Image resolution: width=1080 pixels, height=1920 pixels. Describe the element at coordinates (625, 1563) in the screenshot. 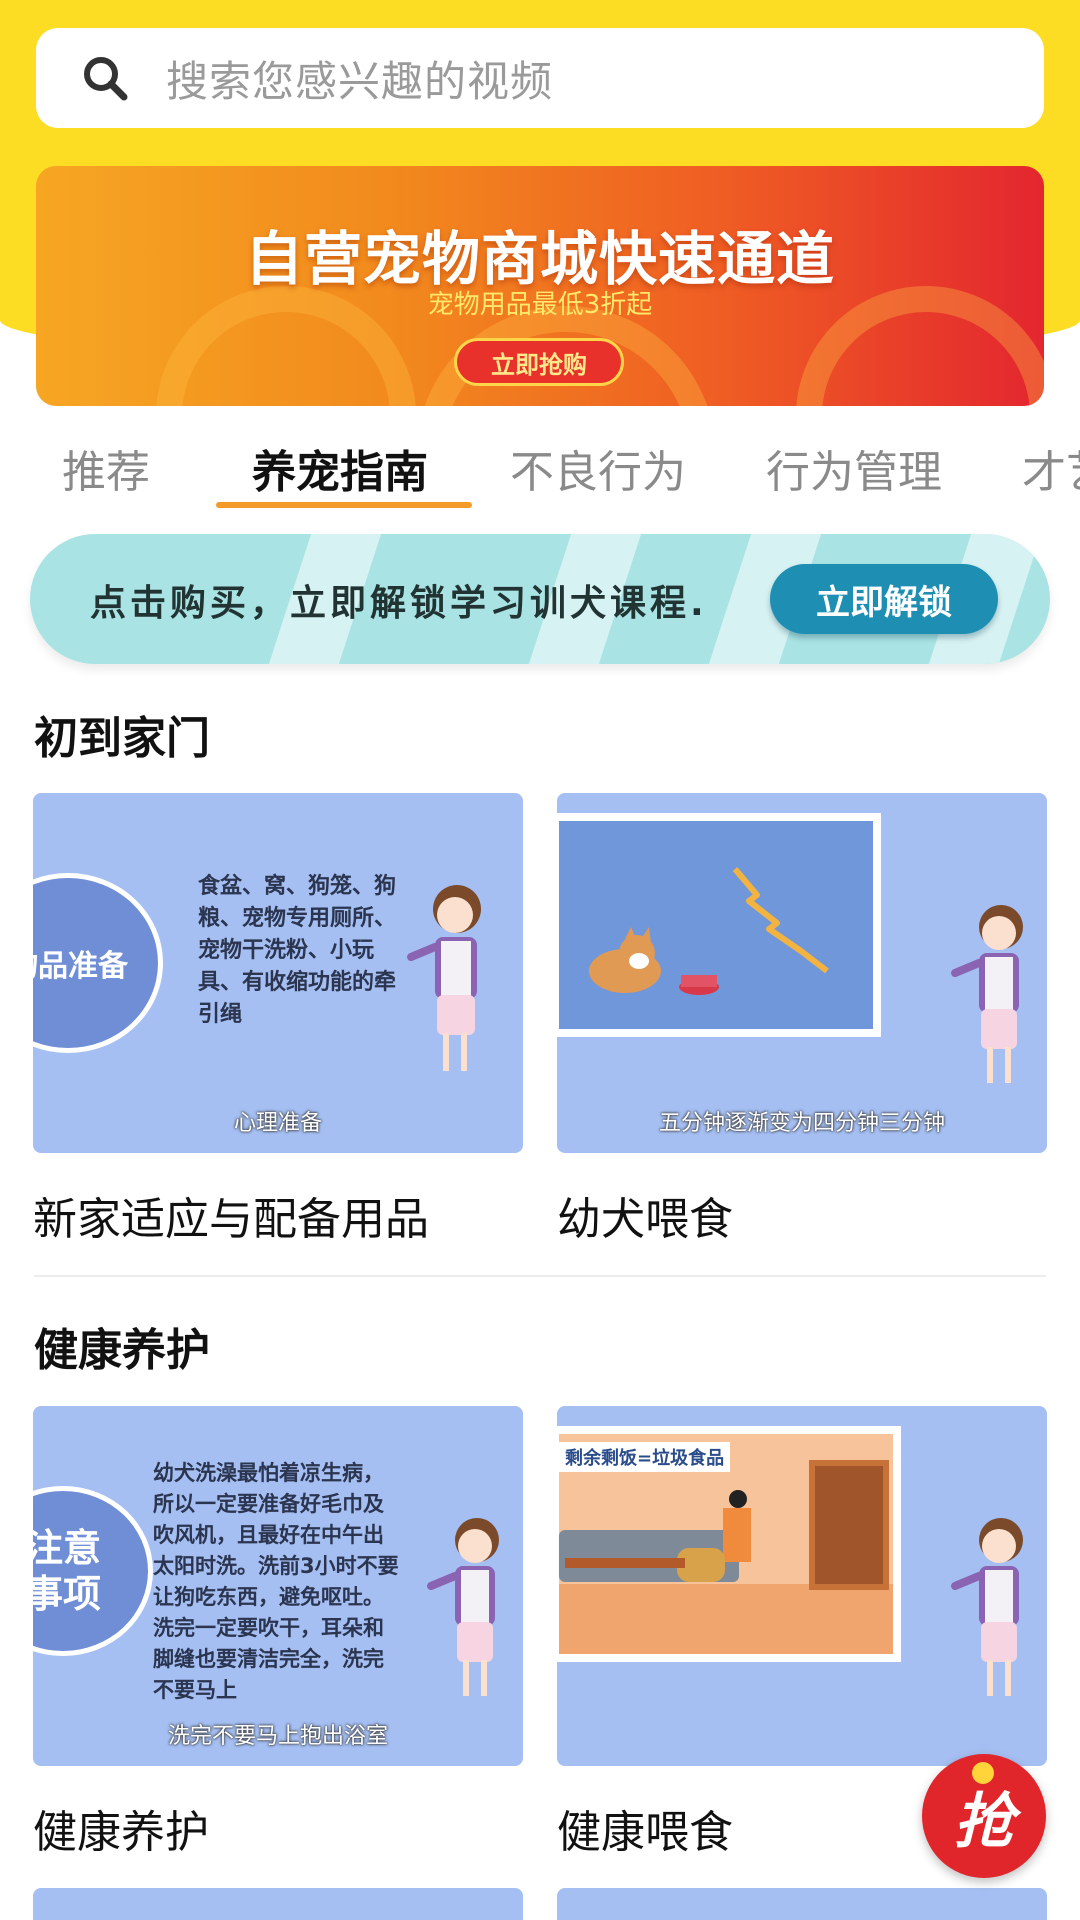

I see `table` at that location.